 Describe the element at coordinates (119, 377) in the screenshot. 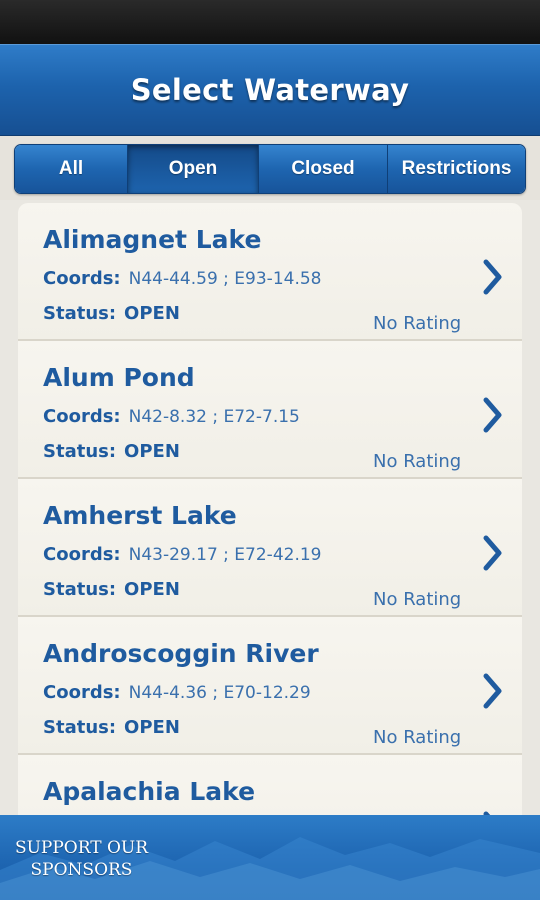

I see `waterway-name: Alum Pond` at that location.